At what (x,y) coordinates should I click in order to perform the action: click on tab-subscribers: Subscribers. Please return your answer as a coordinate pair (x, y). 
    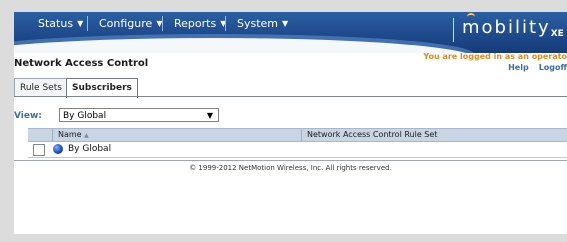
    Looking at the image, I should click on (102, 88).